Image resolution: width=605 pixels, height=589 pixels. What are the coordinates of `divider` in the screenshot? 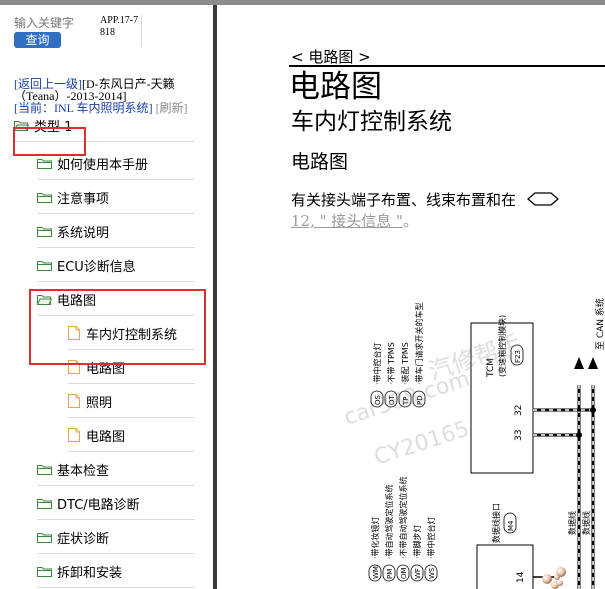 It's located at (141, 31).